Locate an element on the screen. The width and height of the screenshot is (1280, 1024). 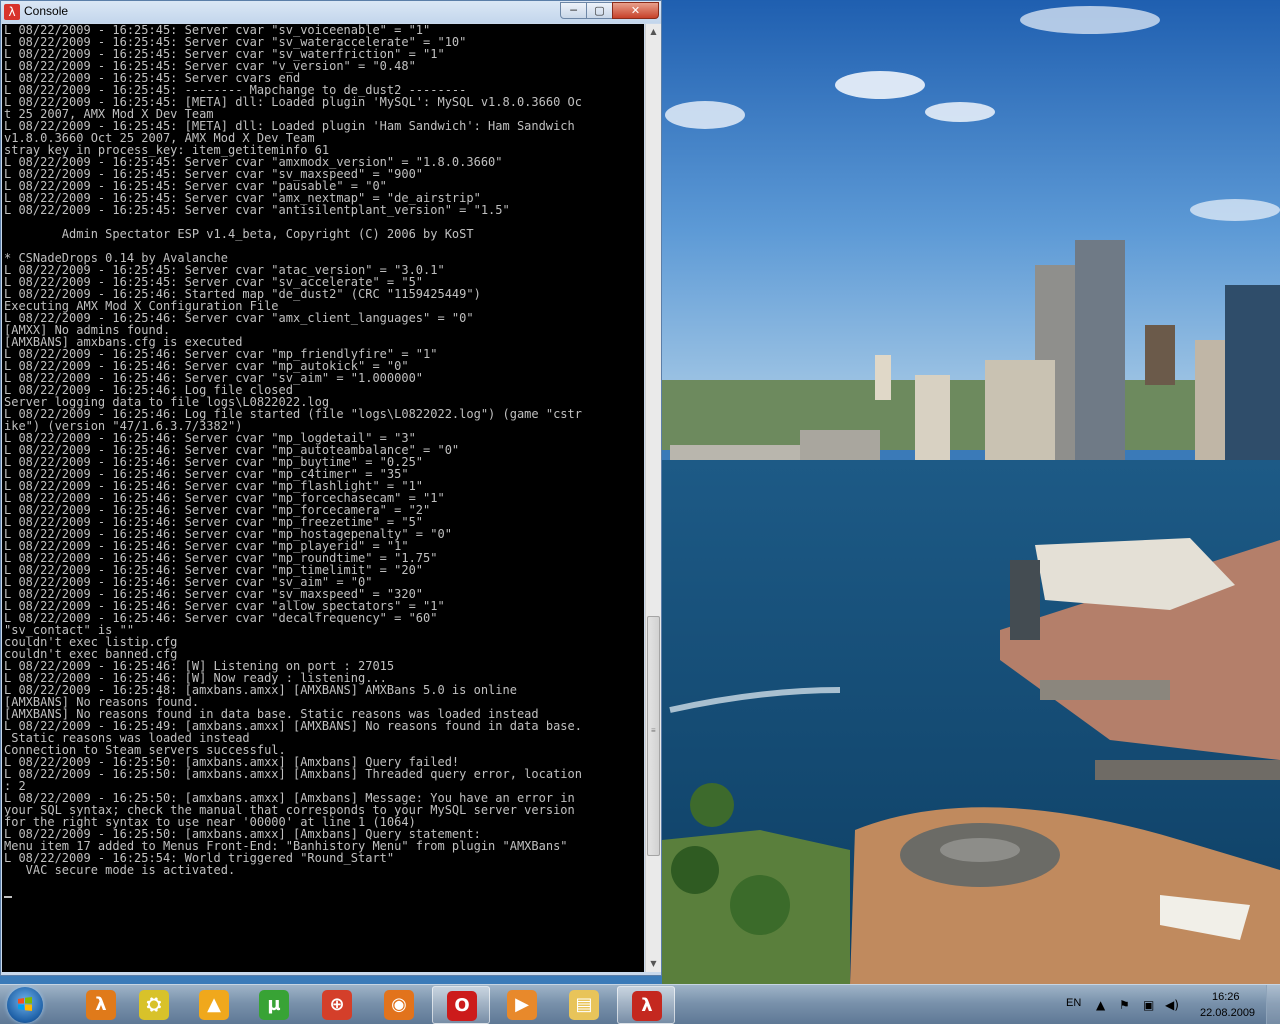
text-cursor is located at coordinates (8, 897).